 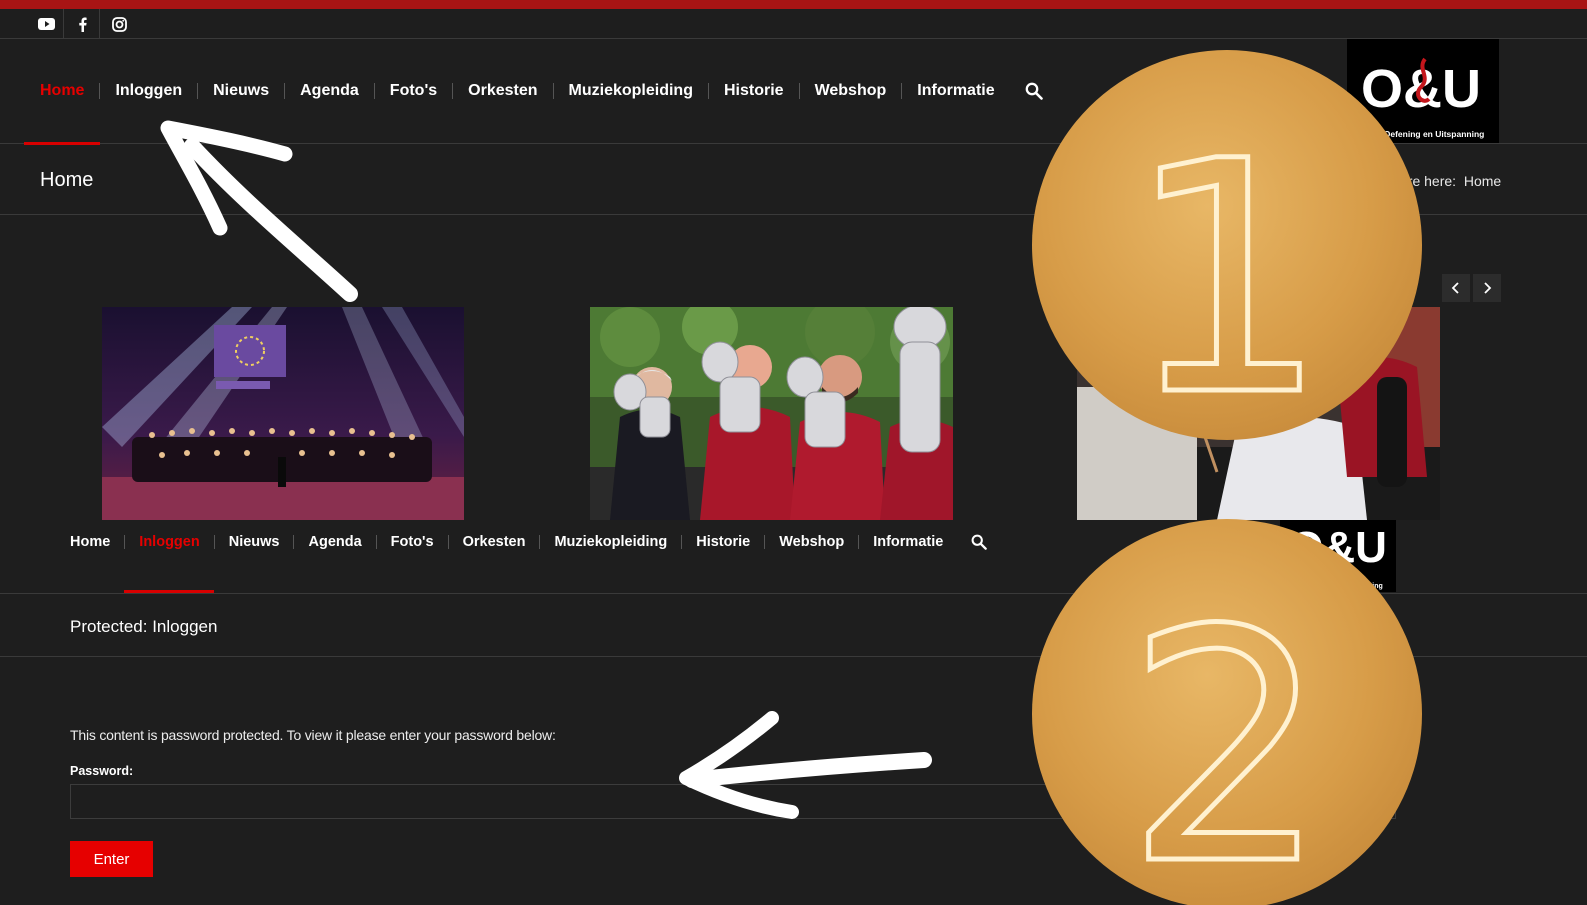 I want to click on chevron-left-icon, so click(x=1456, y=288).